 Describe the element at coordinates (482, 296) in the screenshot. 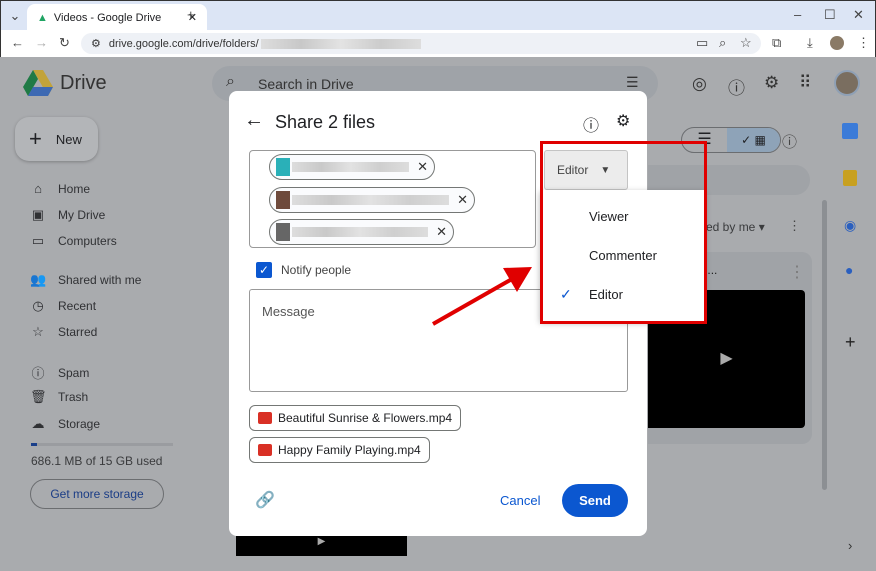

I see `annotation-arrow` at that location.